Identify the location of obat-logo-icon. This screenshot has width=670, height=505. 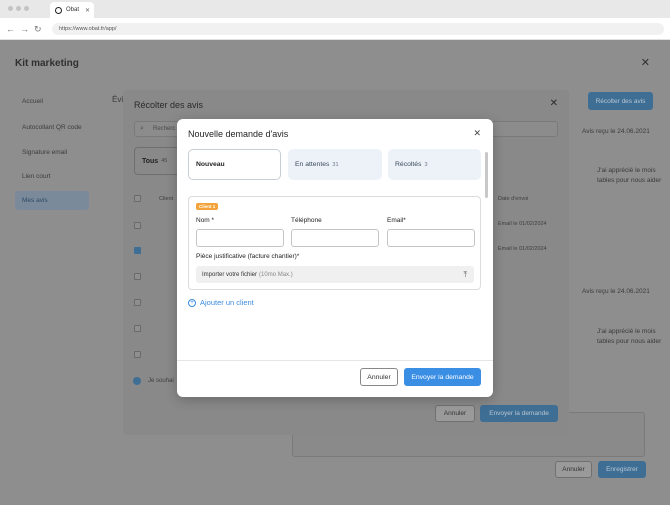
(58, 10).